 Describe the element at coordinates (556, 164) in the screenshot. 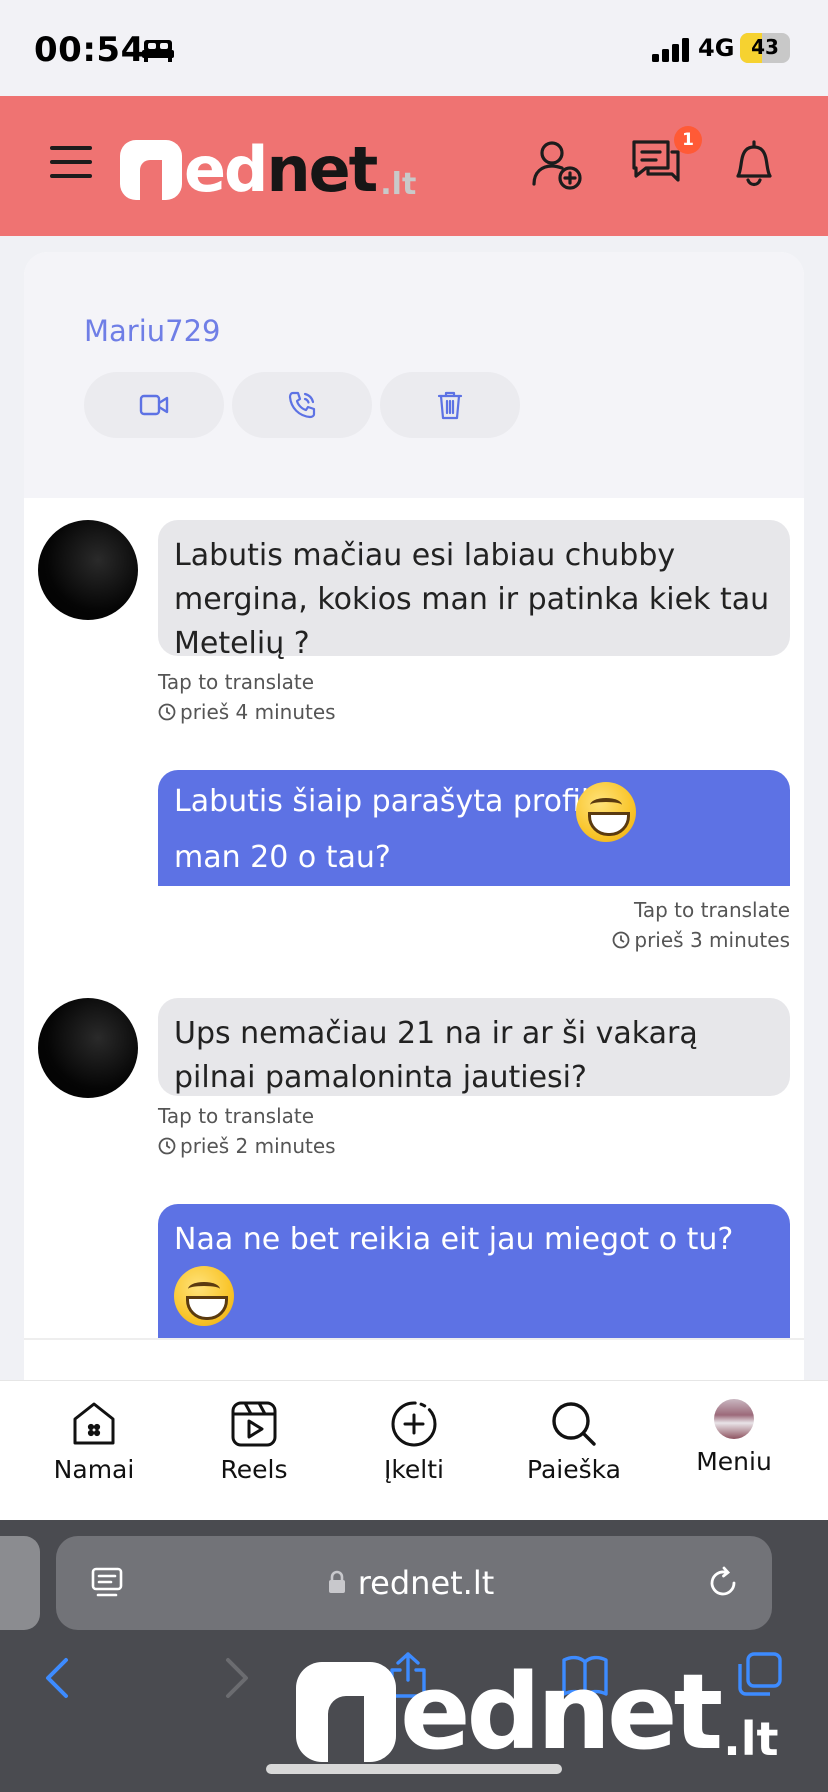

I see `add-friend-icon` at that location.